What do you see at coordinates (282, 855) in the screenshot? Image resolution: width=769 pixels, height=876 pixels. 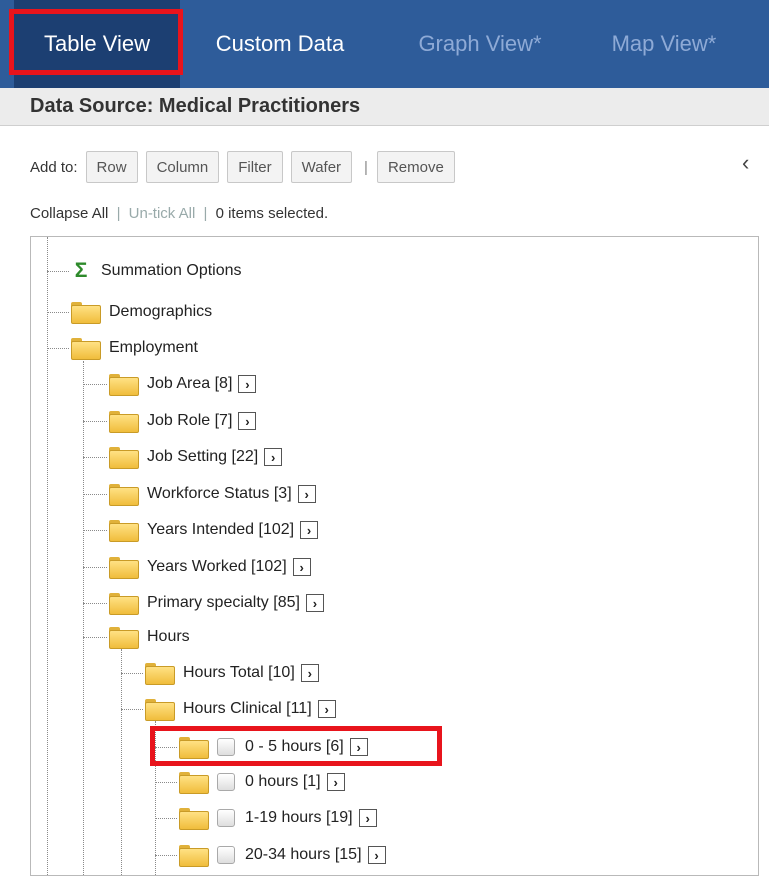 I see `tree-item-hours-20-34: 20-34 hours [15] ›` at bounding box center [282, 855].